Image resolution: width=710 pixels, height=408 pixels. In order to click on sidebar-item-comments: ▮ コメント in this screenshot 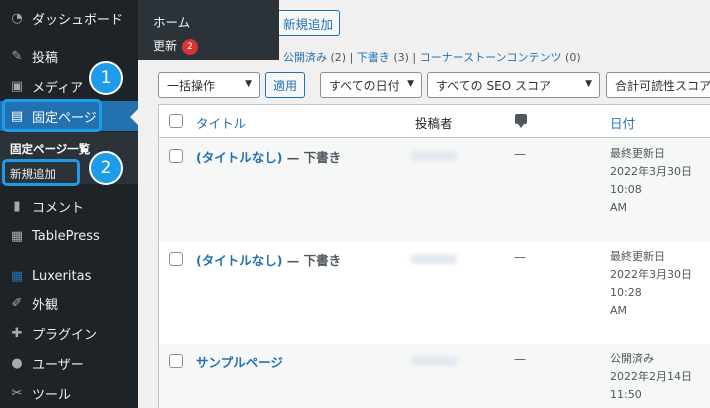, I will do `click(69, 206)`.